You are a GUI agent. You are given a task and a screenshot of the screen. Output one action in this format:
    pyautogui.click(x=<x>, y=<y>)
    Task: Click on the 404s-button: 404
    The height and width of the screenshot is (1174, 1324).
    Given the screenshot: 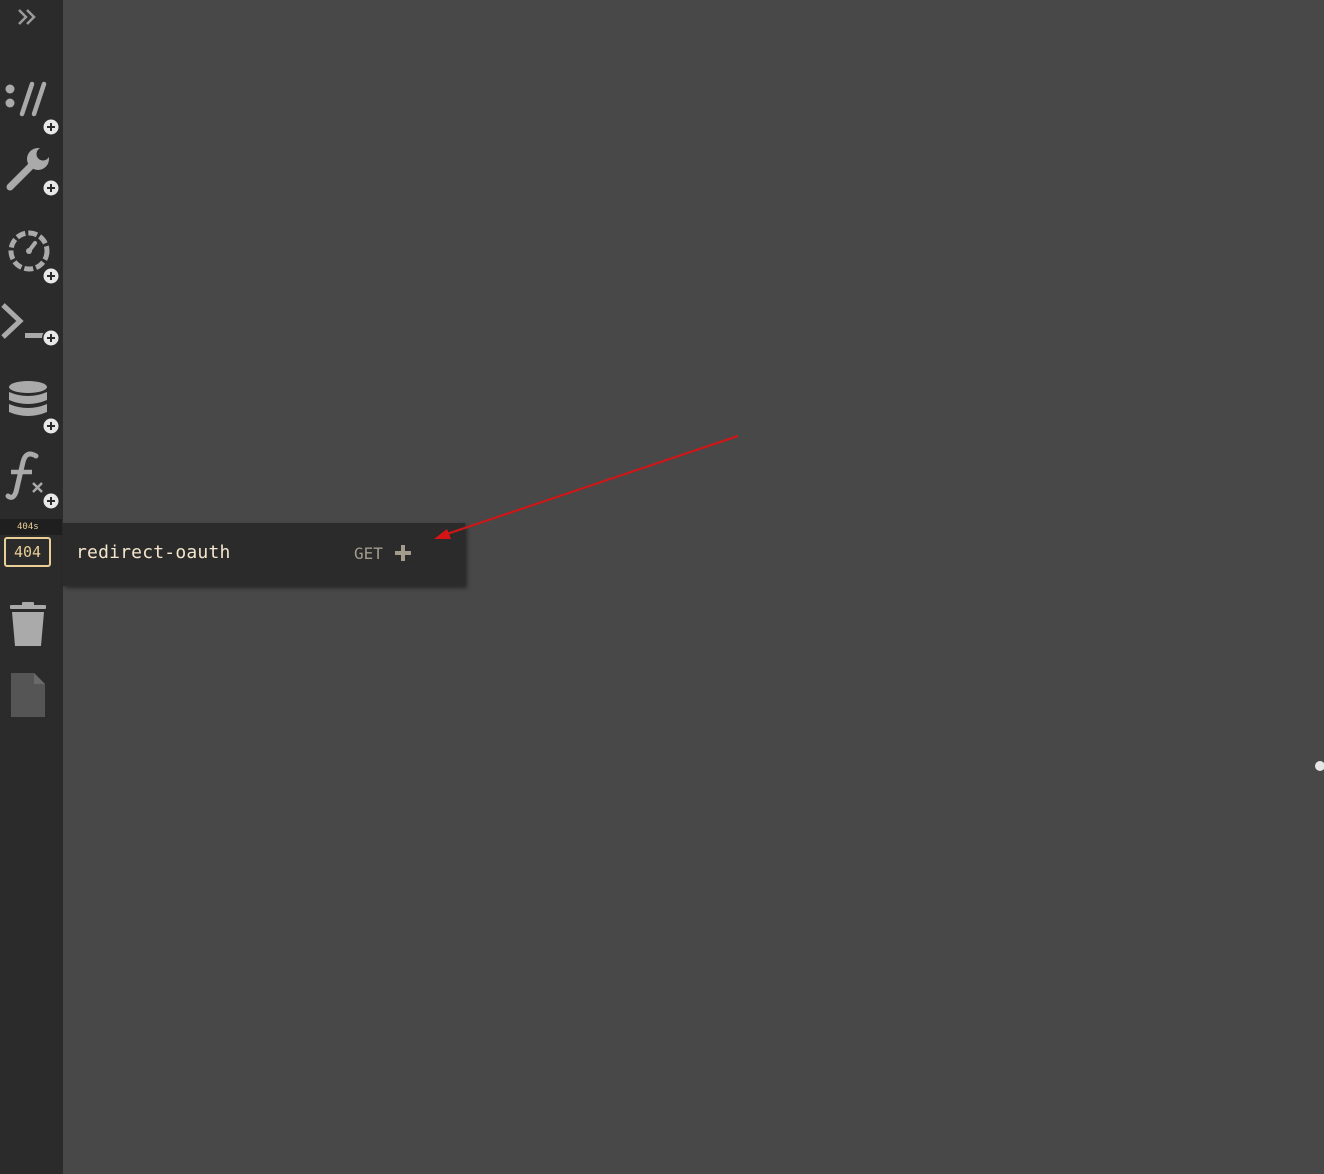 What is the action you would take?
    pyautogui.click(x=31, y=552)
    